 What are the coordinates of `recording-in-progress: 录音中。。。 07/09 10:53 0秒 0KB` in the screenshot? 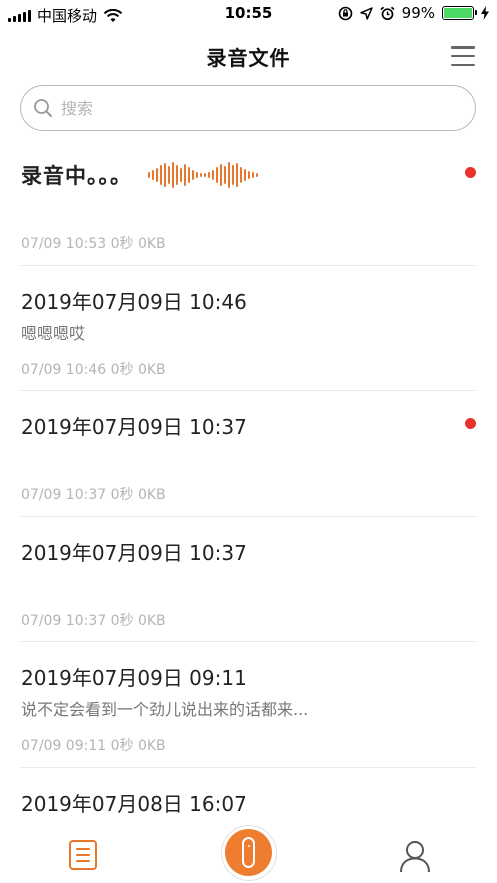 It's located at (248, 203).